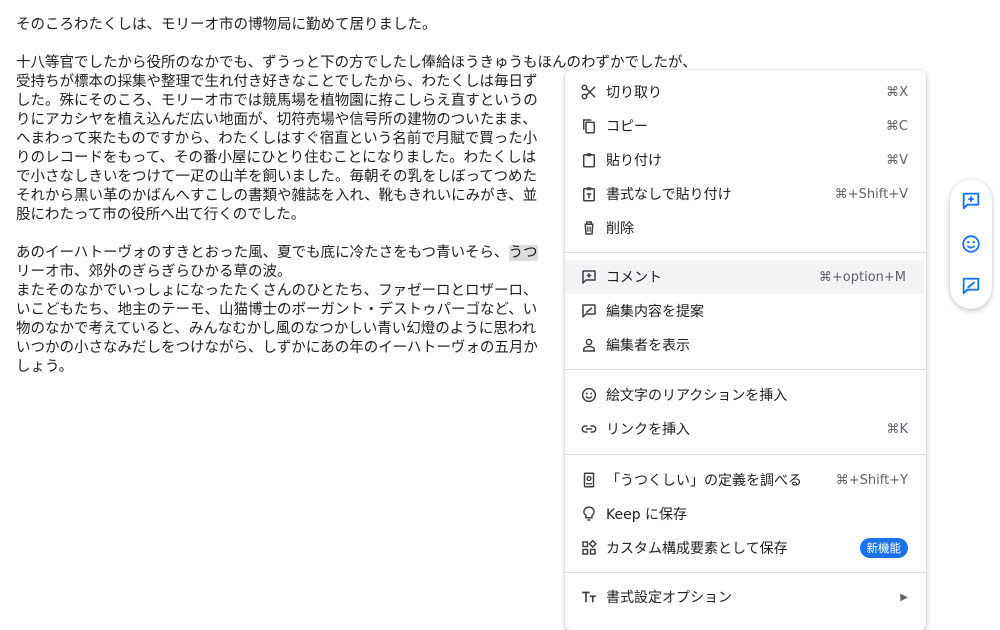  What do you see at coordinates (745, 228) in the screenshot?
I see `menu-item-delete: 削除` at bounding box center [745, 228].